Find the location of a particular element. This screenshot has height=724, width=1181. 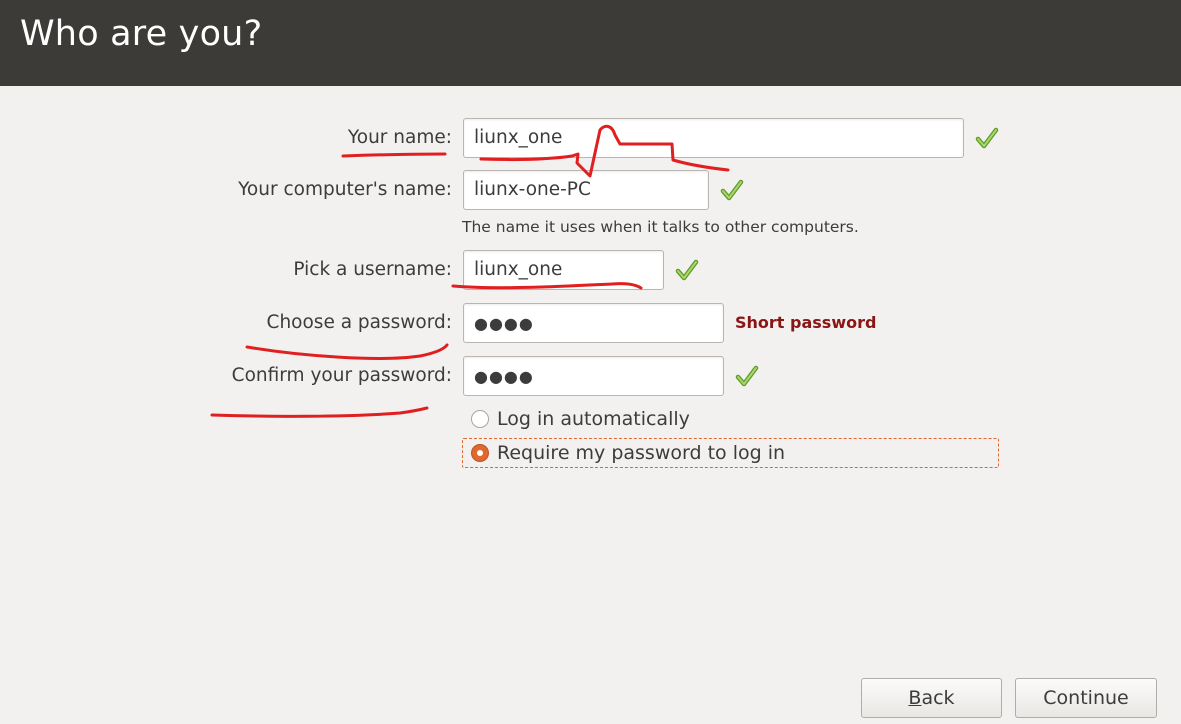

computer-name-field: liunx-one-PC is located at coordinates (586, 190).